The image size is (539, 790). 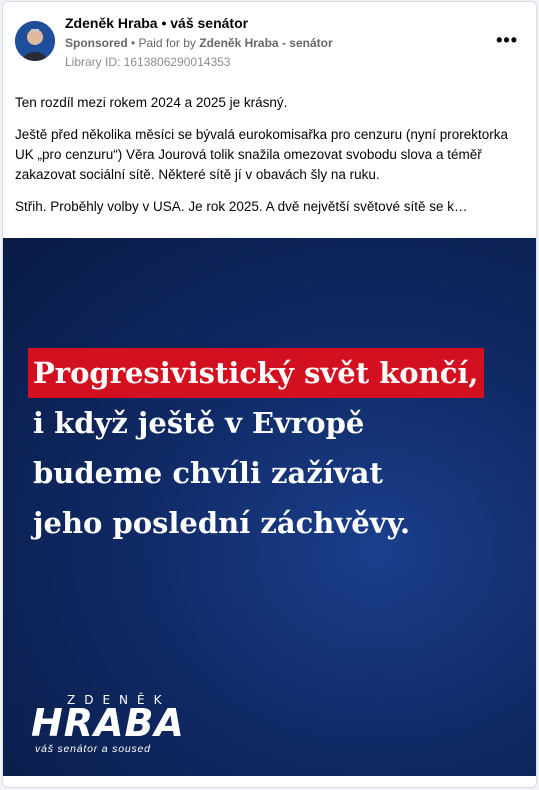 I want to click on page-avatar, so click(x=35, y=41).